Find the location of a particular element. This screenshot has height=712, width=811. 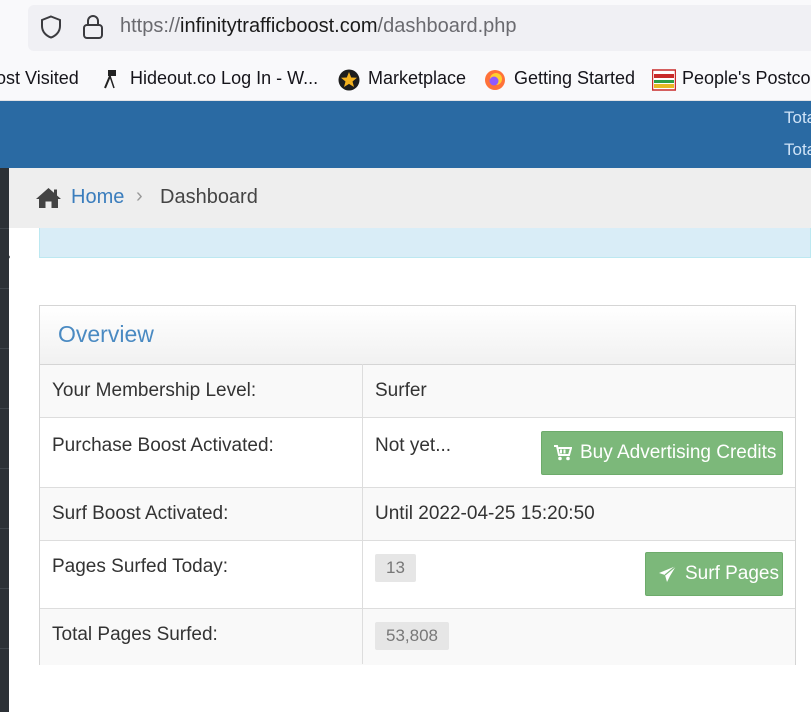

membership-level-value: Surfer is located at coordinates (401, 390).